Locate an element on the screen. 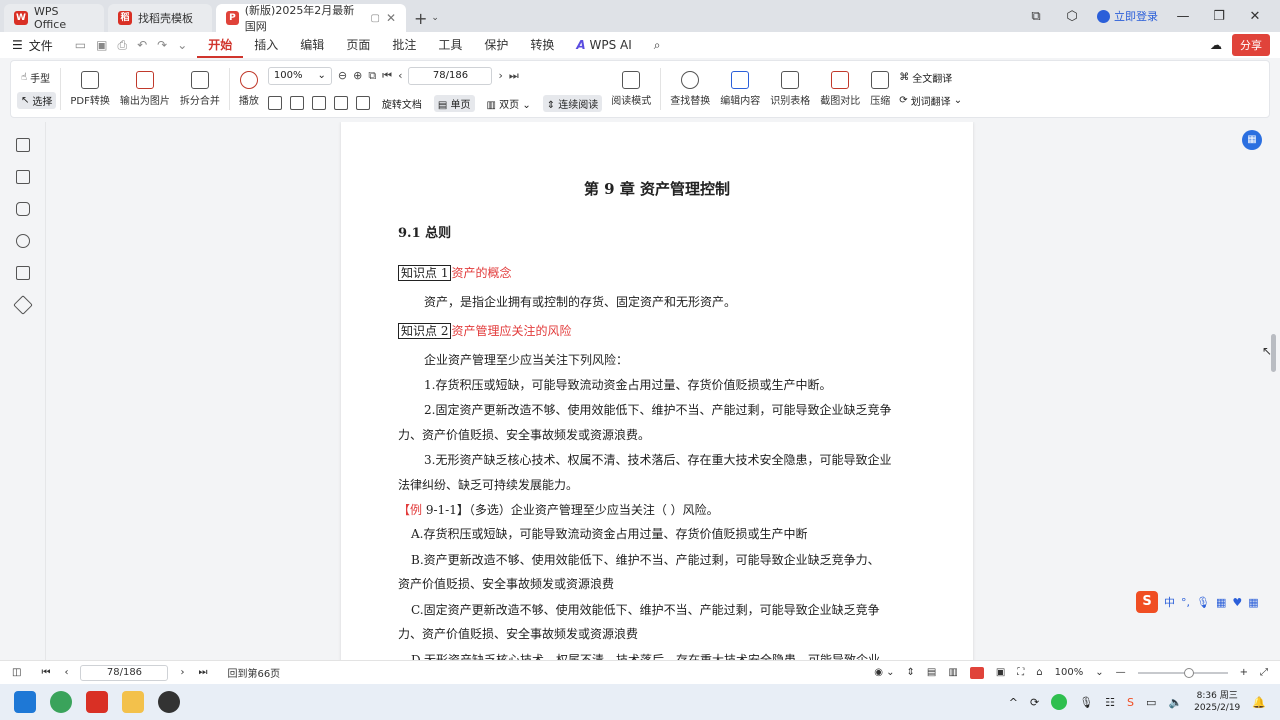 The height and width of the screenshot is (720, 1280). undo-icon: ↶ is located at coordinates (142, 45).